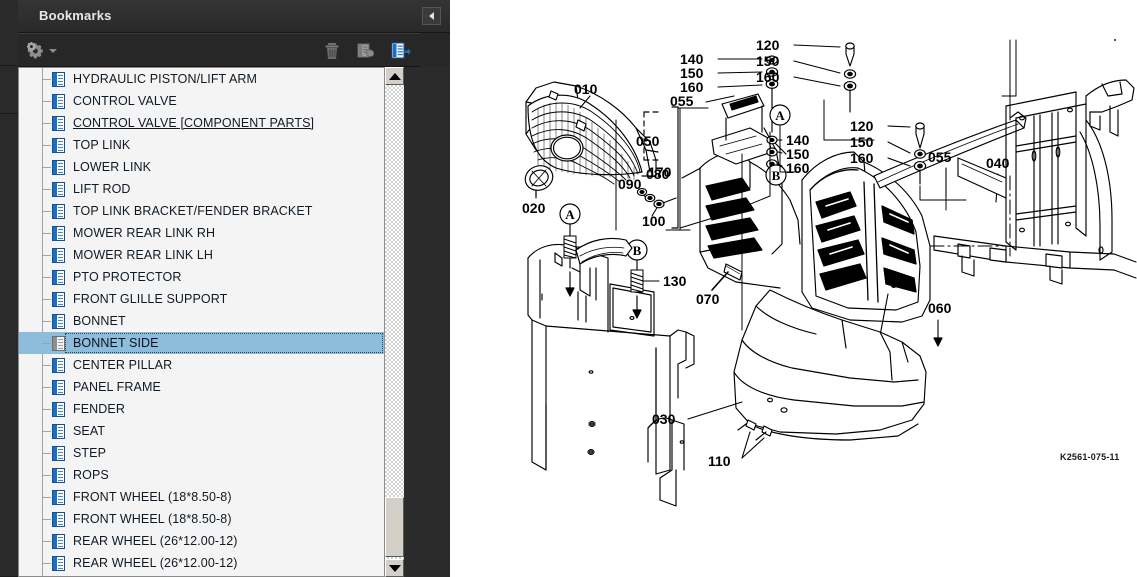 This screenshot has width=1137, height=577. I want to click on bookmark-item: STEP, so click(202, 453).